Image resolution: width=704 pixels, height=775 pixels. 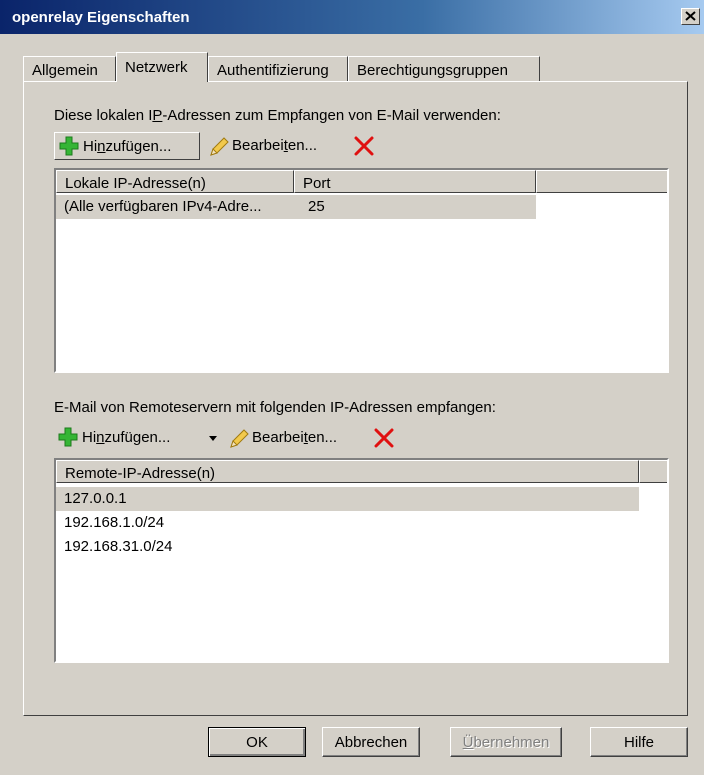 I want to click on tab-label: Authentifizierung, so click(x=273, y=70).